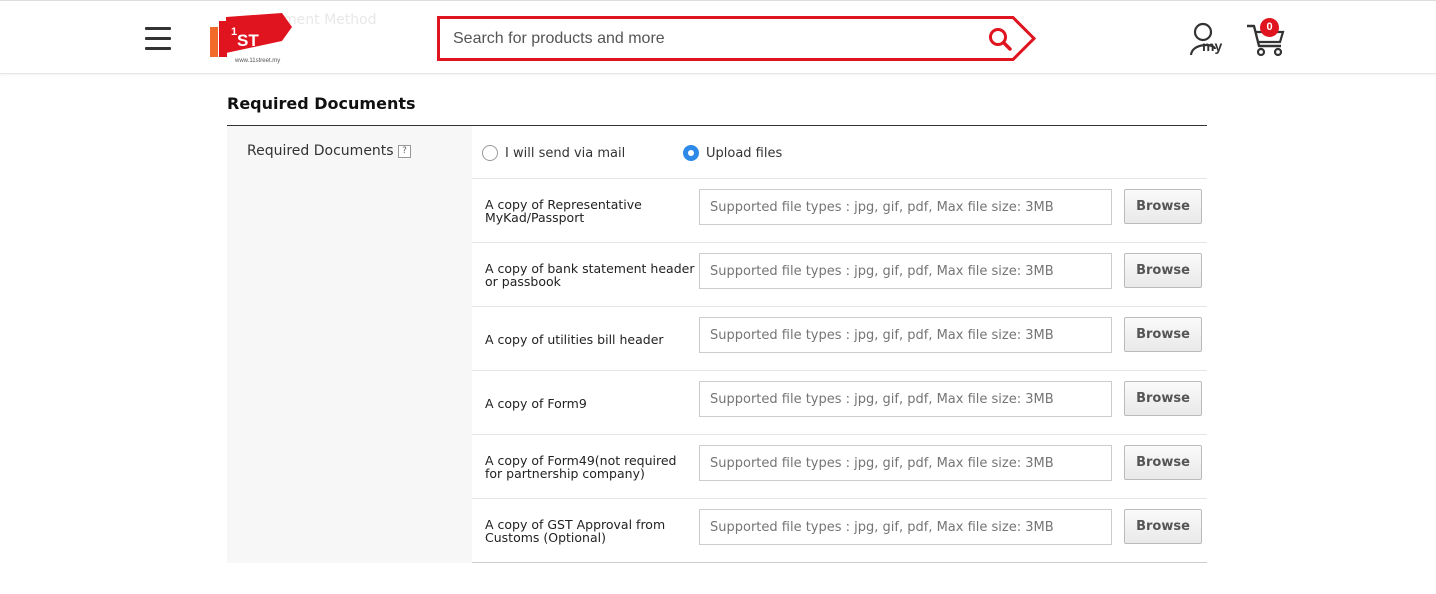 Image resolution: width=1436 pixels, height=594 pixels. Describe the element at coordinates (158, 39) in the screenshot. I see `menu-icon` at that location.